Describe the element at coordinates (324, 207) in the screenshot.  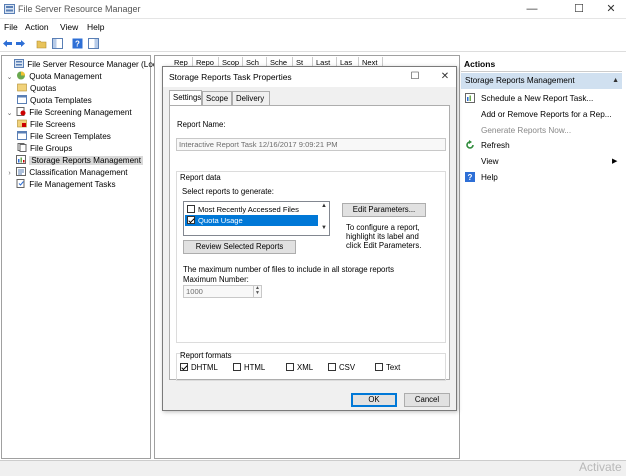
I see `scroll-up-icon: ▲` at that location.